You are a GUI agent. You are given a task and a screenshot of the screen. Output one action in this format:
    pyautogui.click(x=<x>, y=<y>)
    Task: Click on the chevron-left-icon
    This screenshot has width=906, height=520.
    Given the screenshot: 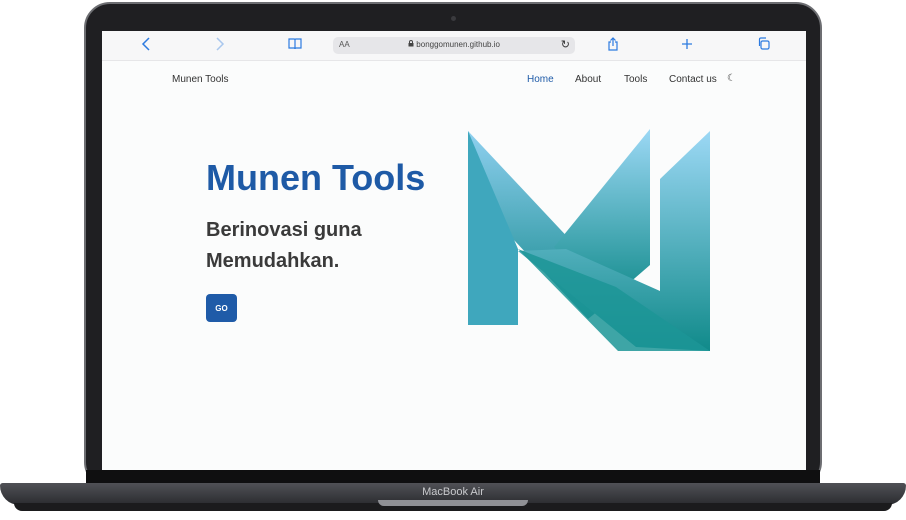 What is the action you would take?
    pyautogui.click(x=146, y=45)
    